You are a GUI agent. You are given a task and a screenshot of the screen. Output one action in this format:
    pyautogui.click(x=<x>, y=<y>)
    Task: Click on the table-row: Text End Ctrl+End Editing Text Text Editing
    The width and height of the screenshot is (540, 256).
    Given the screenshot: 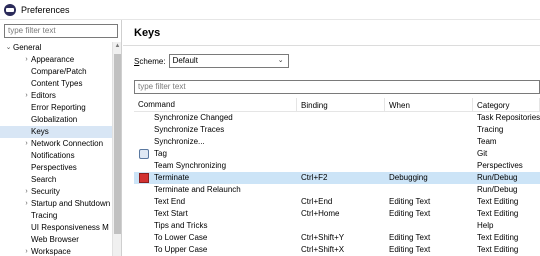 What is the action you would take?
    pyautogui.click(x=337, y=202)
    